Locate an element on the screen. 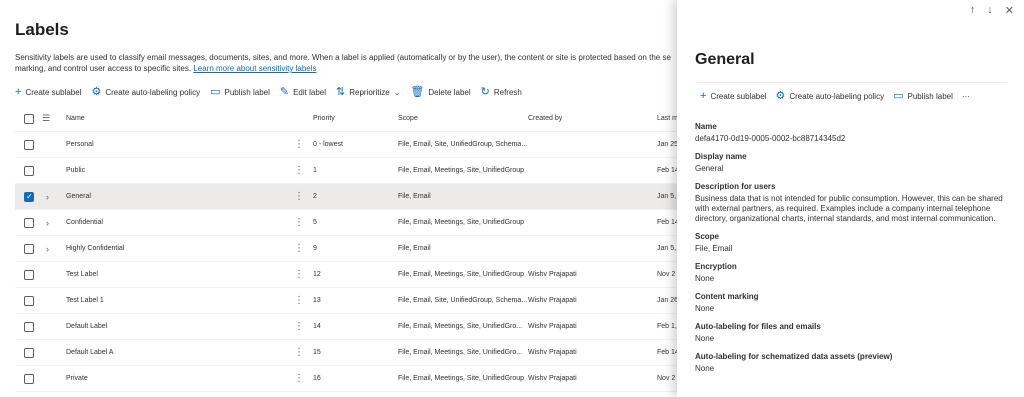 The height and width of the screenshot is (397, 1024). panel-divider is located at coordinates (851, 82).